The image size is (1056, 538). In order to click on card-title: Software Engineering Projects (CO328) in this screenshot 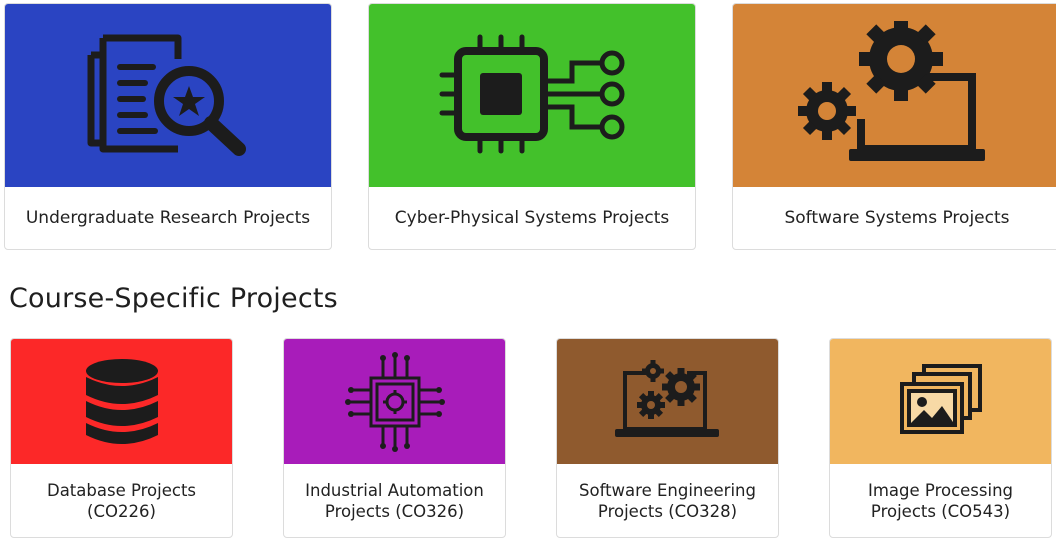, I will do `click(667, 501)`.